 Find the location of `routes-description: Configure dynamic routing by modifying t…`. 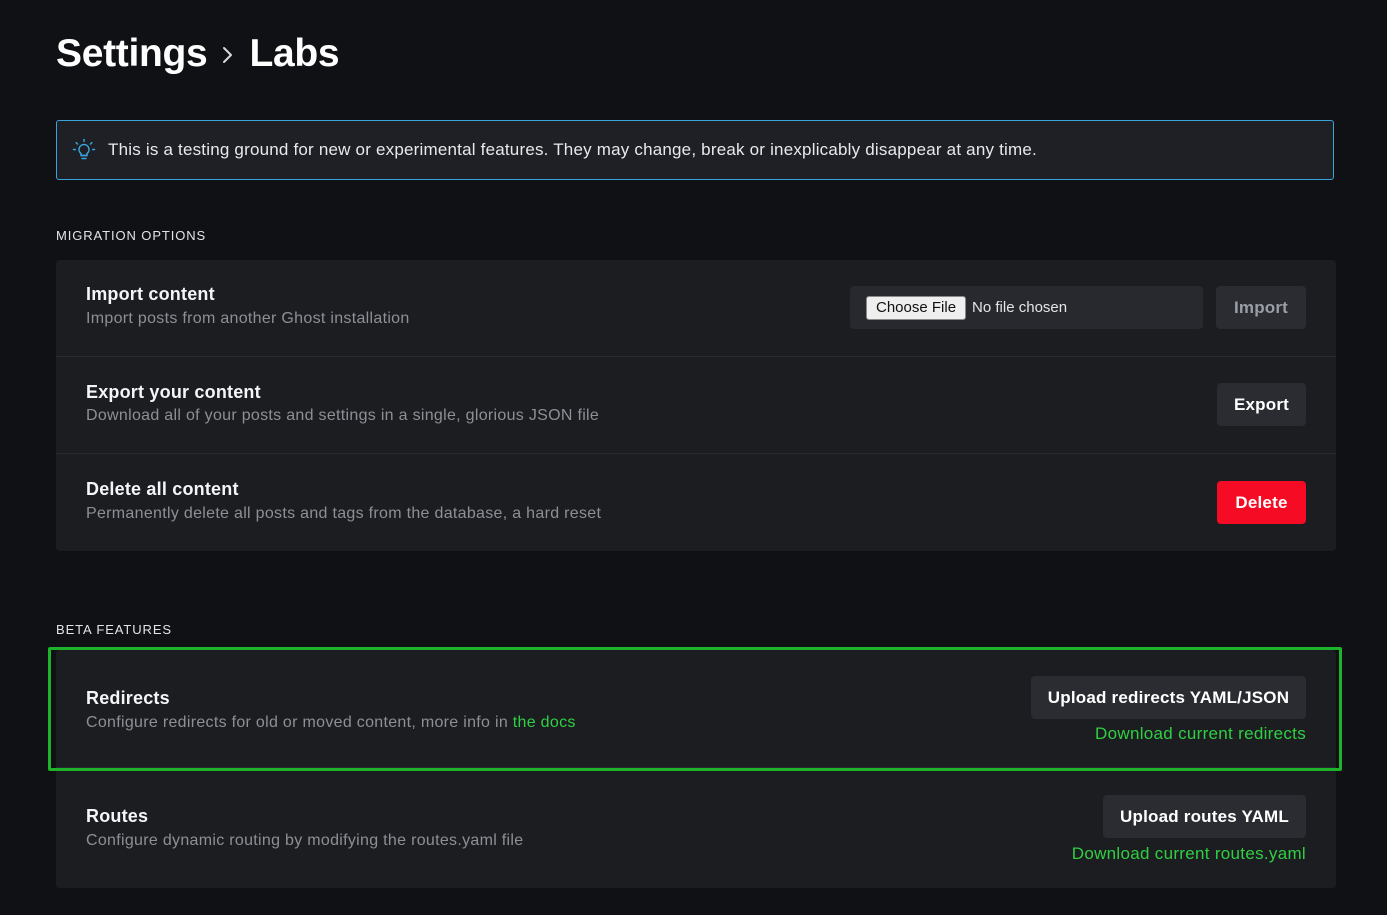

routes-description: Configure dynamic routing by modifying t… is located at coordinates (305, 840).